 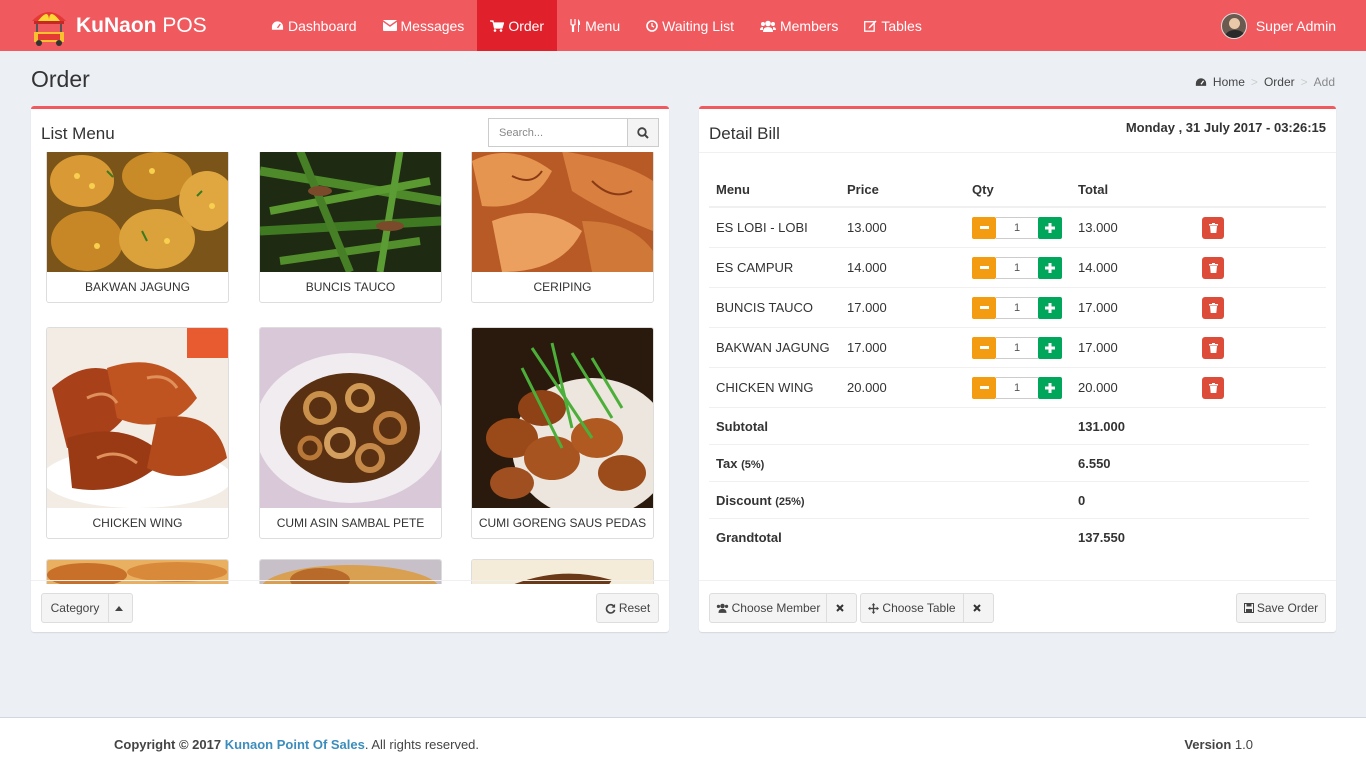 I want to click on category-label: Category, so click(x=75, y=608).